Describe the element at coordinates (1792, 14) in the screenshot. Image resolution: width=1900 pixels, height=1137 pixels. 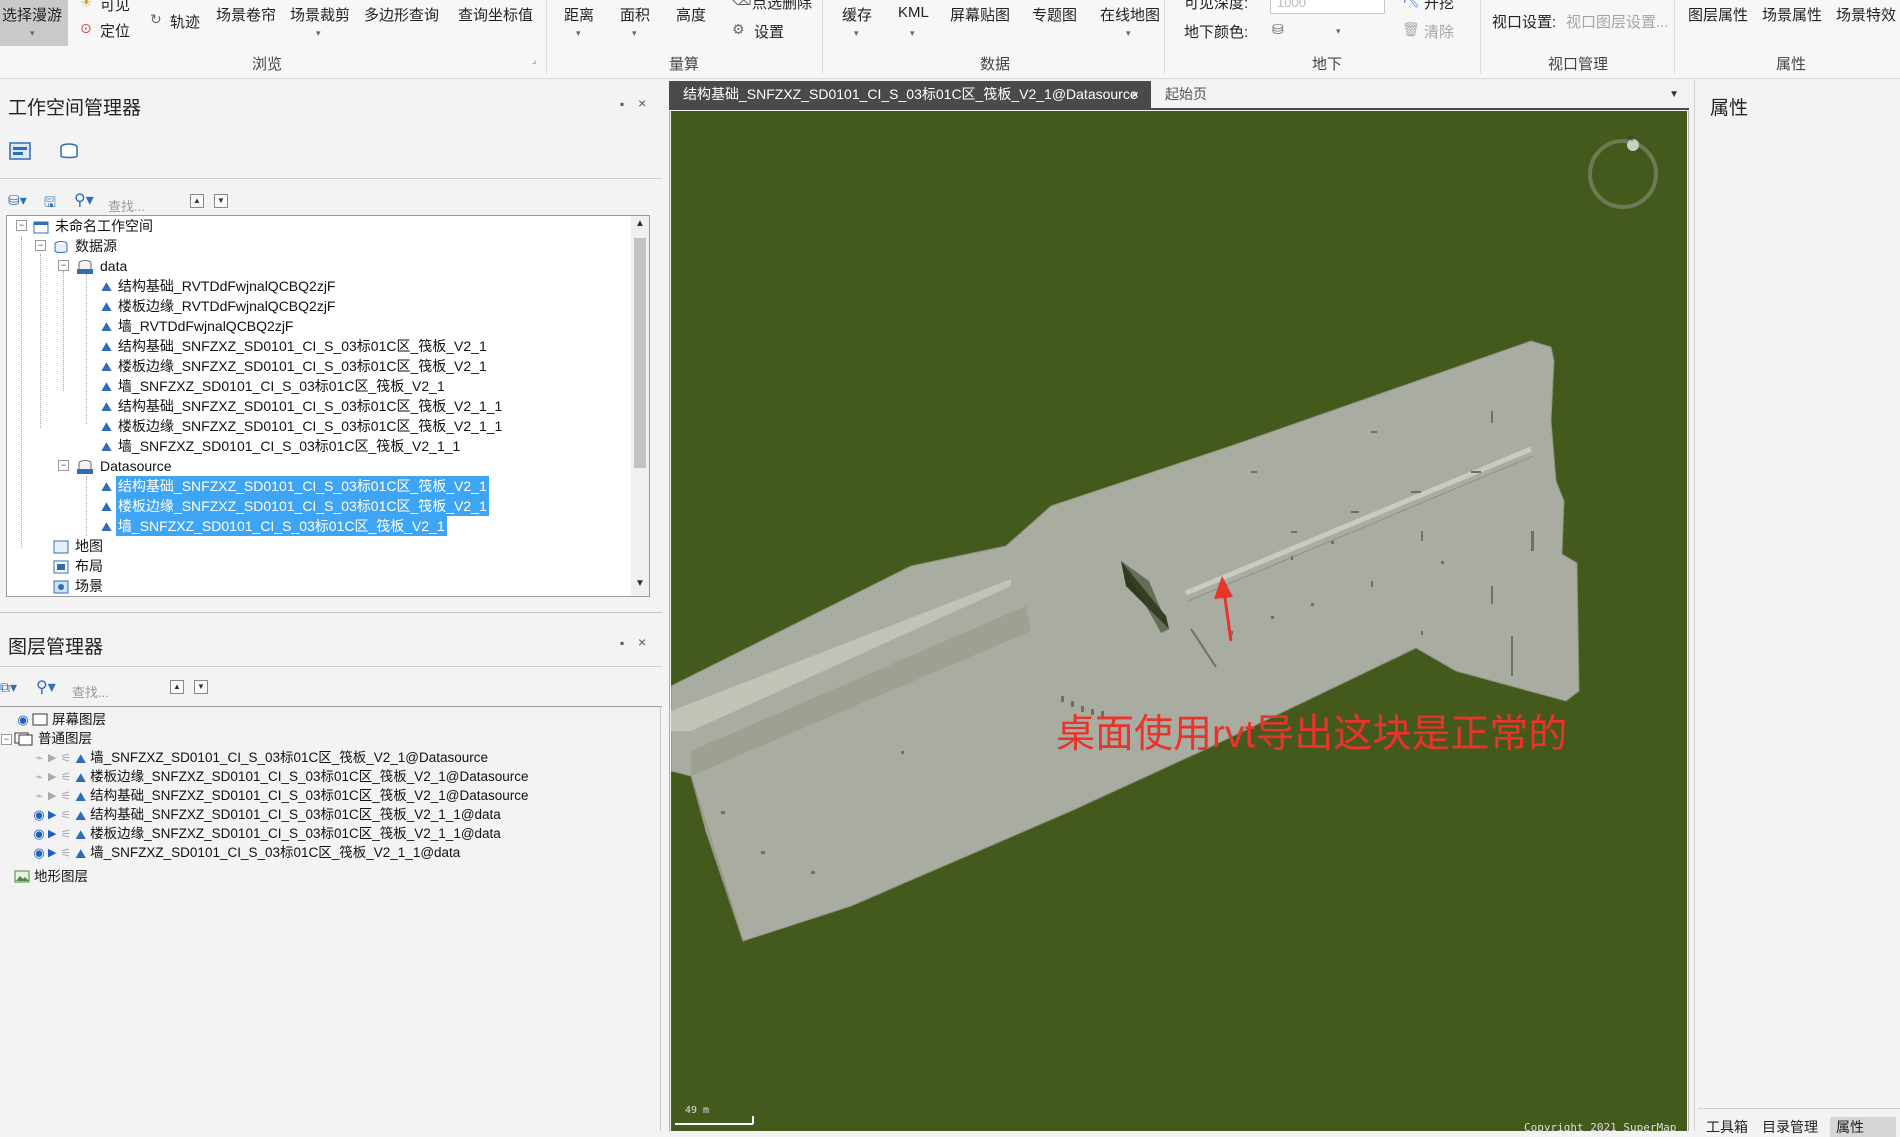
I see `scene-props-button: 场景属性` at that location.